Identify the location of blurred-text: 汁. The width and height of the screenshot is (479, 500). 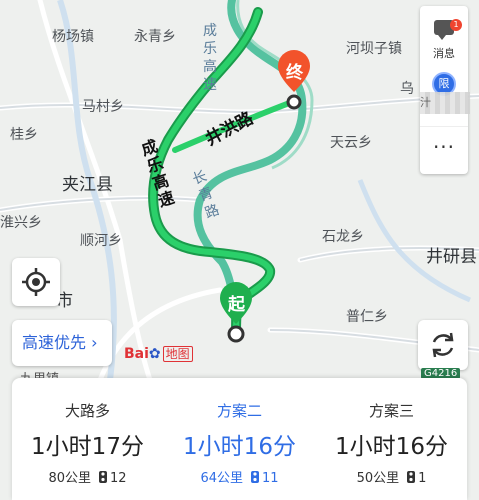
(445, 103).